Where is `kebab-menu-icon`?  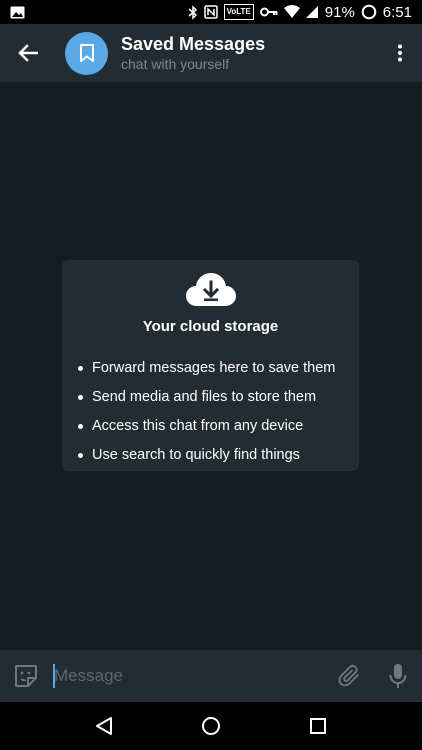 kebab-menu-icon is located at coordinates (400, 53).